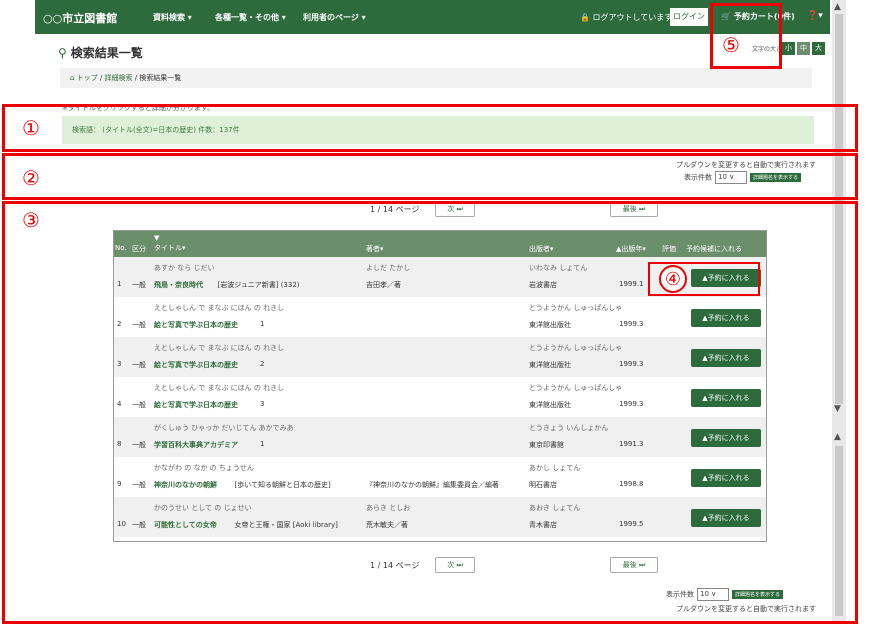  I want to click on breadcrumb-detail: 詳細検索, so click(118, 78).